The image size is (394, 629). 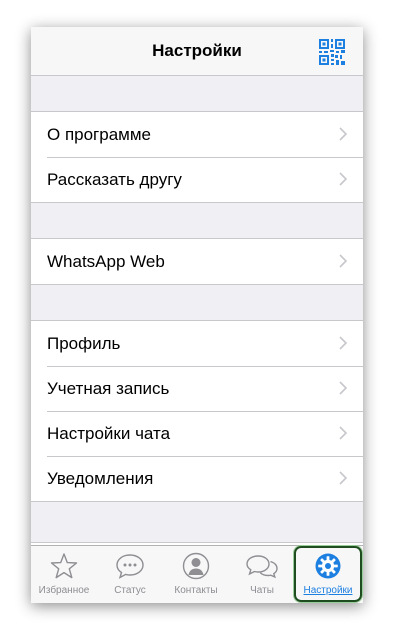 I want to click on row-account: Учетная запись, so click(x=197, y=388).